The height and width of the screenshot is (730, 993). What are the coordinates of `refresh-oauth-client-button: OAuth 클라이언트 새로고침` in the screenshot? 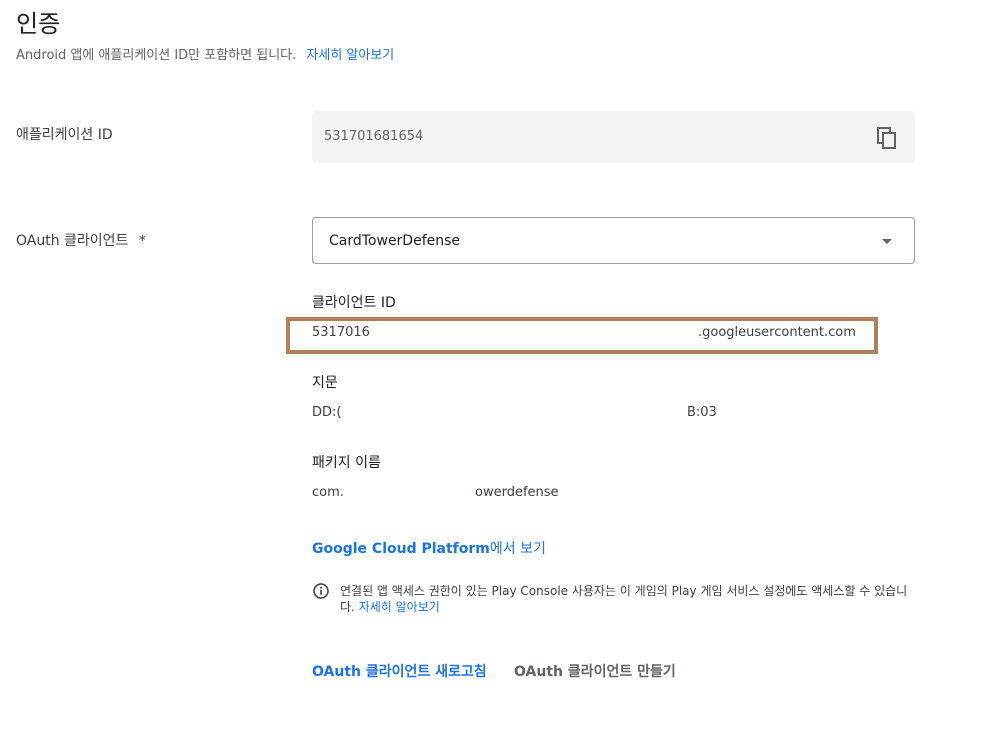 It's located at (399, 671).